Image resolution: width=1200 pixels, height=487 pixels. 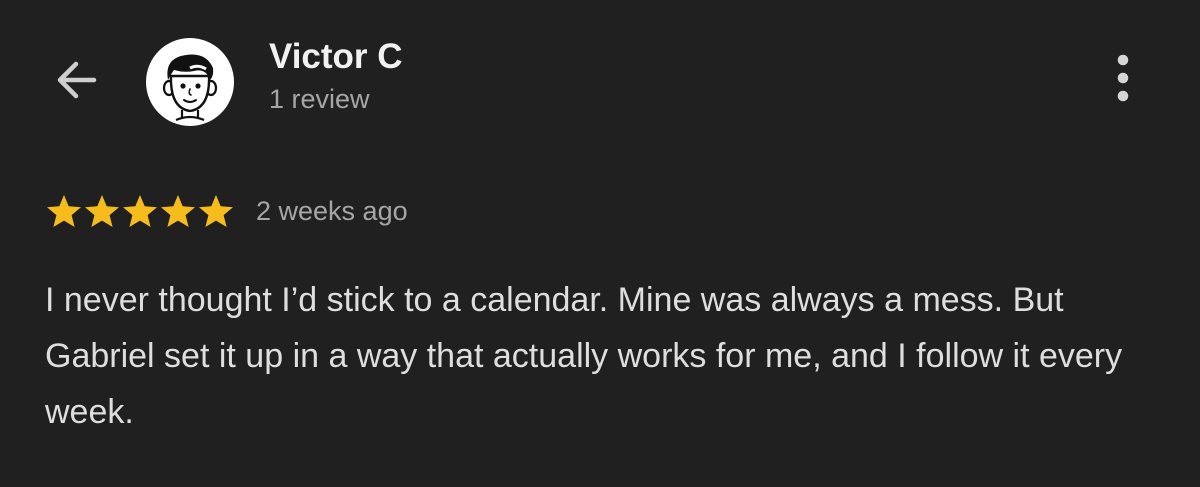 I want to click on cartoon-face-icon, so click(x=190, y=88).